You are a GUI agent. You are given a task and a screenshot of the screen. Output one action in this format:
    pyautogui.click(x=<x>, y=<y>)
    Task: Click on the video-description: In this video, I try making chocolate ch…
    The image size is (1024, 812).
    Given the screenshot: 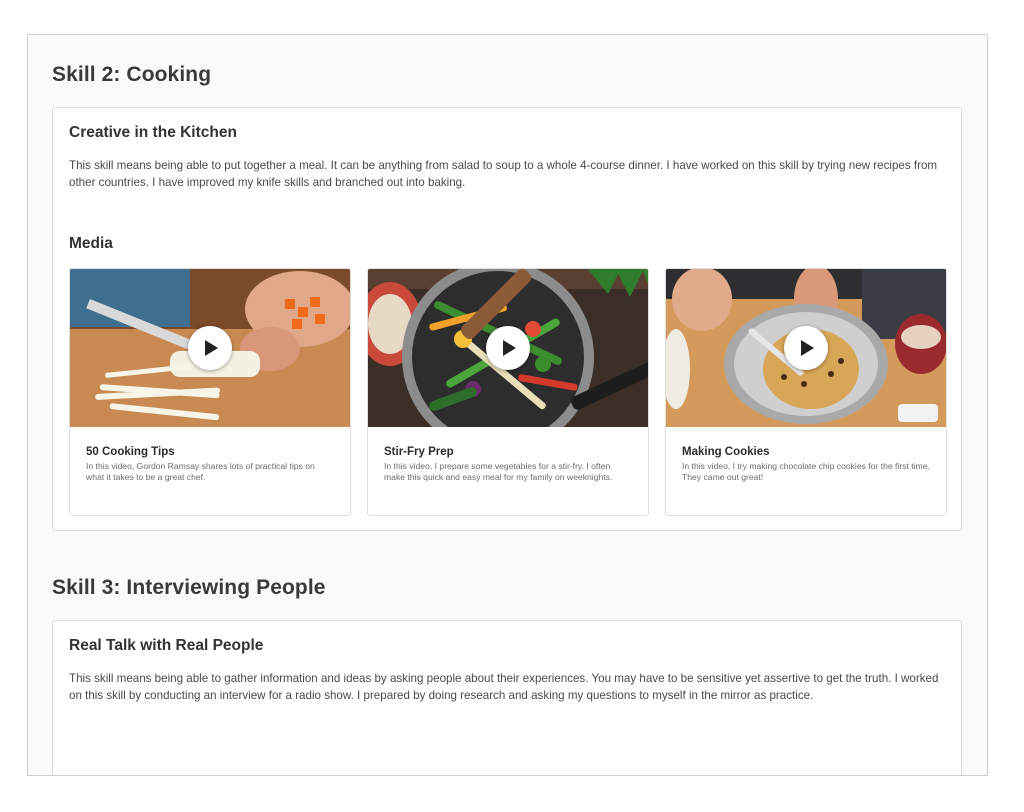 What is the action you would take?
    pyautogui.click(x=806, y=471)
    